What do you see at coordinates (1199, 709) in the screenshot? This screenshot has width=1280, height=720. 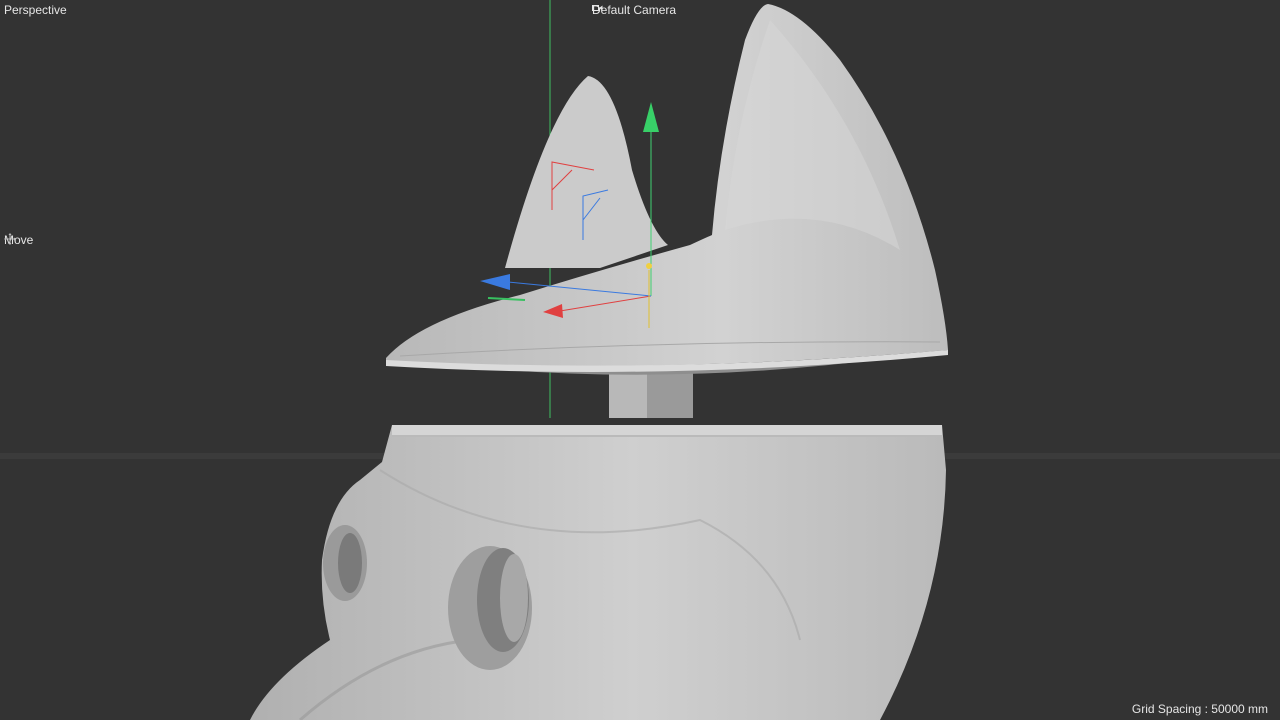 I see `grid-spacing-readout: Grid Spacing : 50000 mm` at bounding box center [1199, 709].